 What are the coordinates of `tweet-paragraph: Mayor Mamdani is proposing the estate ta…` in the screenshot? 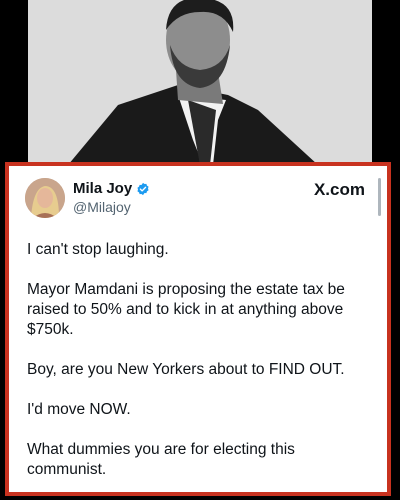 It's located at (186, 309).